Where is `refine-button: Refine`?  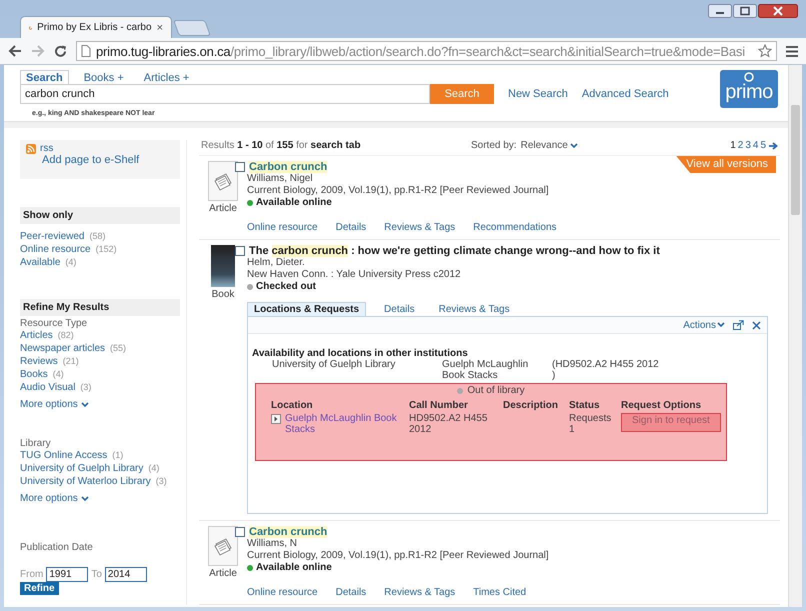 refine-button: Refine is located at coordinates (39, 588).